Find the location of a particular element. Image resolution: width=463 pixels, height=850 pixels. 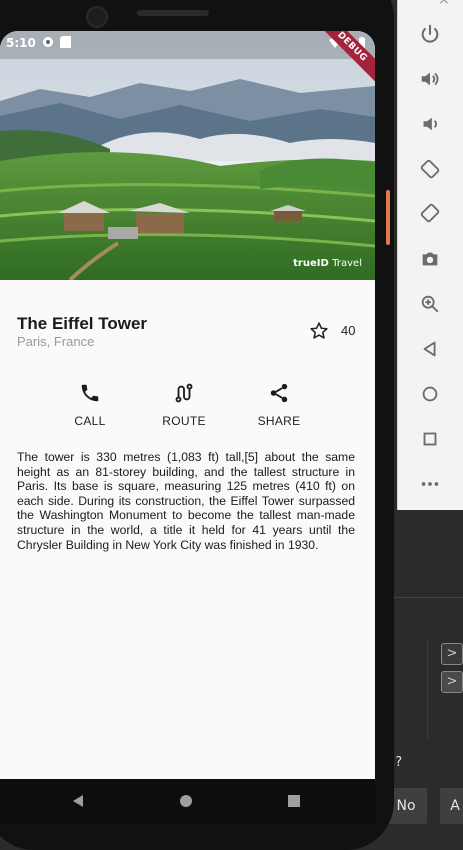

sync-icon is located at coordinates (48, 42).